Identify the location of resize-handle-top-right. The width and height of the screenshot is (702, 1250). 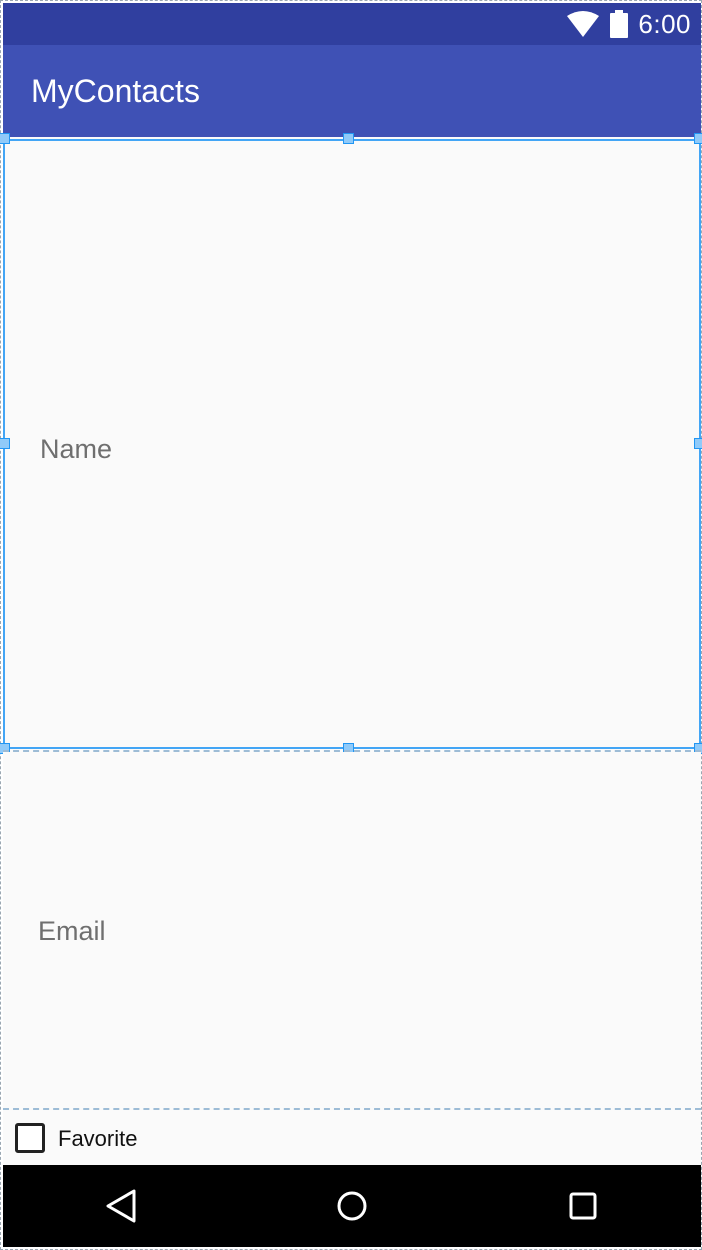
(698, 138).